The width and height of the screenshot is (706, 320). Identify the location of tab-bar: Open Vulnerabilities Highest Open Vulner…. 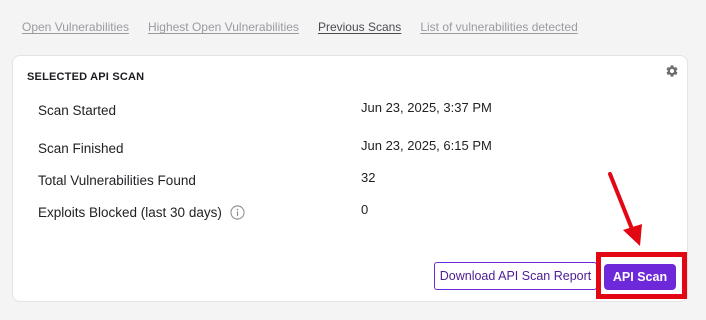
(300, 27).